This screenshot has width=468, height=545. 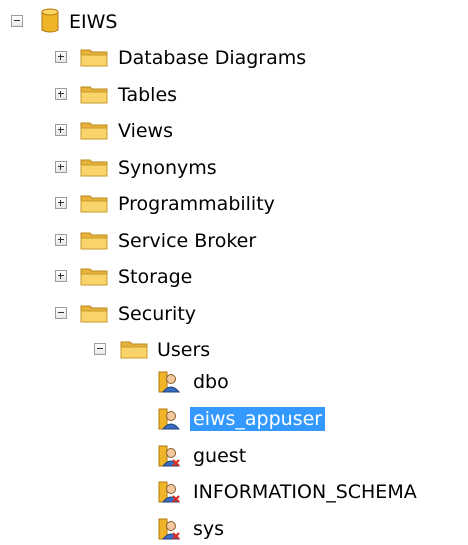 I want to click on tree-node-label-selected: eiws_appuser, so click(x=258, y=418).